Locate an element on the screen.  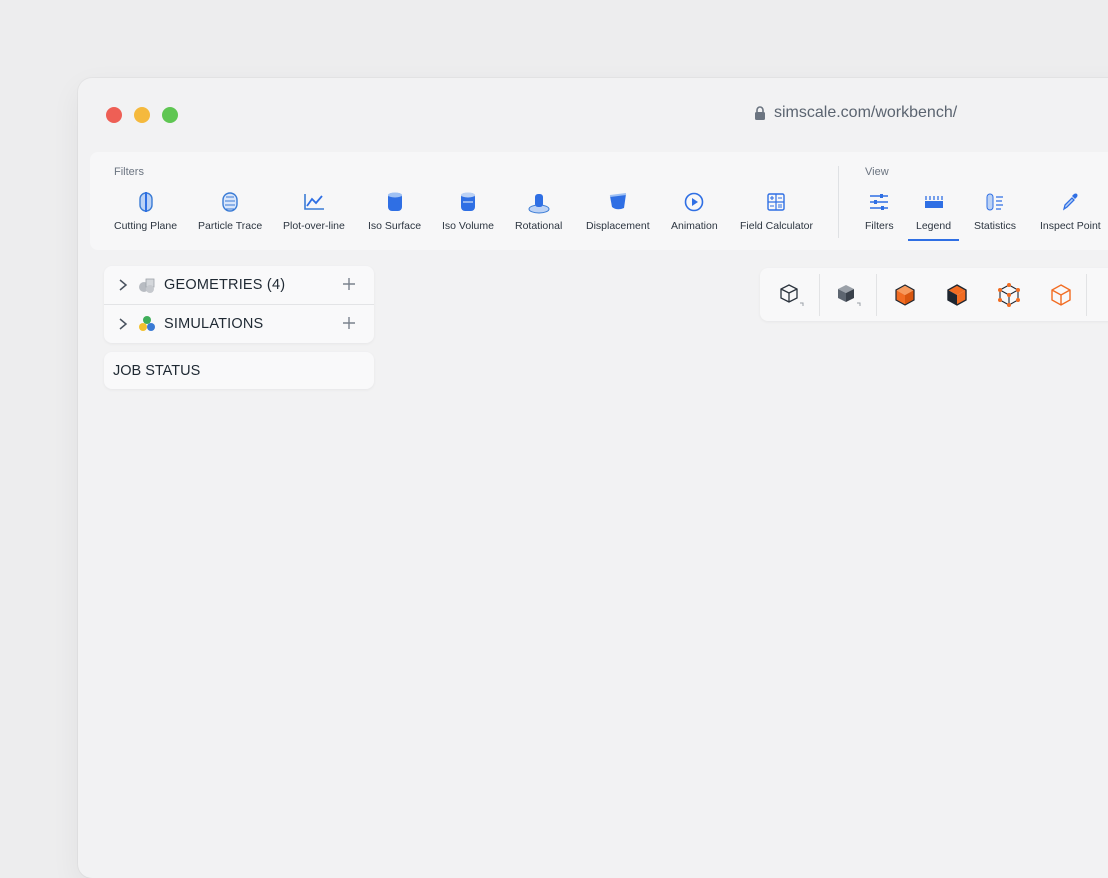
simulations-icon is located at coordinates (147, 326).